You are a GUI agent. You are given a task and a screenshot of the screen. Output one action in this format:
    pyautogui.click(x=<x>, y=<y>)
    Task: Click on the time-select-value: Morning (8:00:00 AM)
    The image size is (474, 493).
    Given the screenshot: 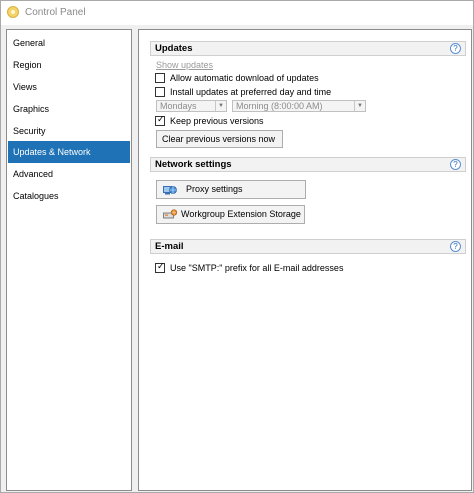 What is the action you would take?
    pyautogui.click(x=279, y=106)
    